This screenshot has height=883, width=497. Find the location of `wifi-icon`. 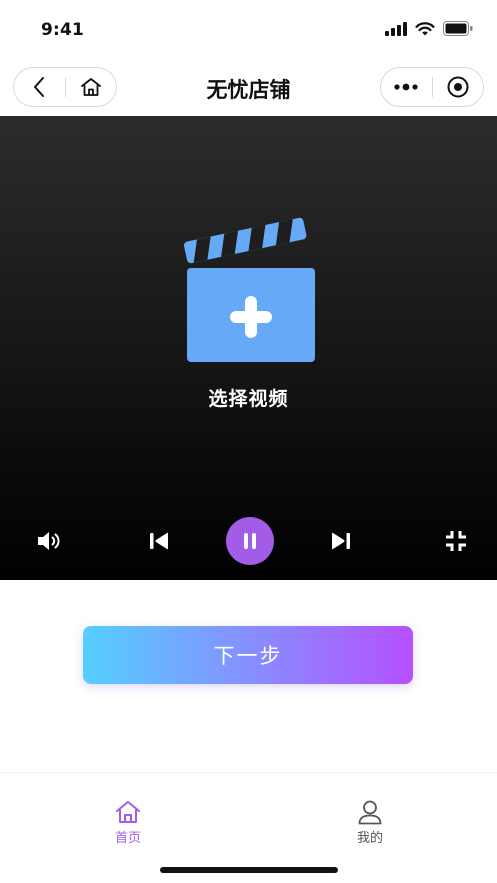

wifi-icon is located at coordinates (425, 28).